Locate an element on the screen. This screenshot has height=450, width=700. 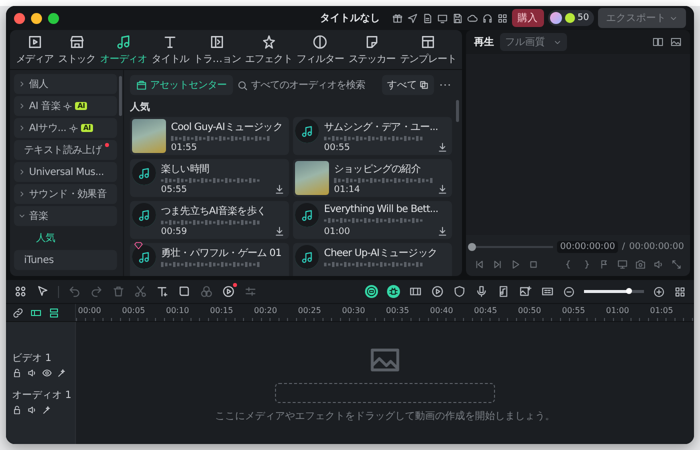
crop-icon is located at coordinates (184, 291).